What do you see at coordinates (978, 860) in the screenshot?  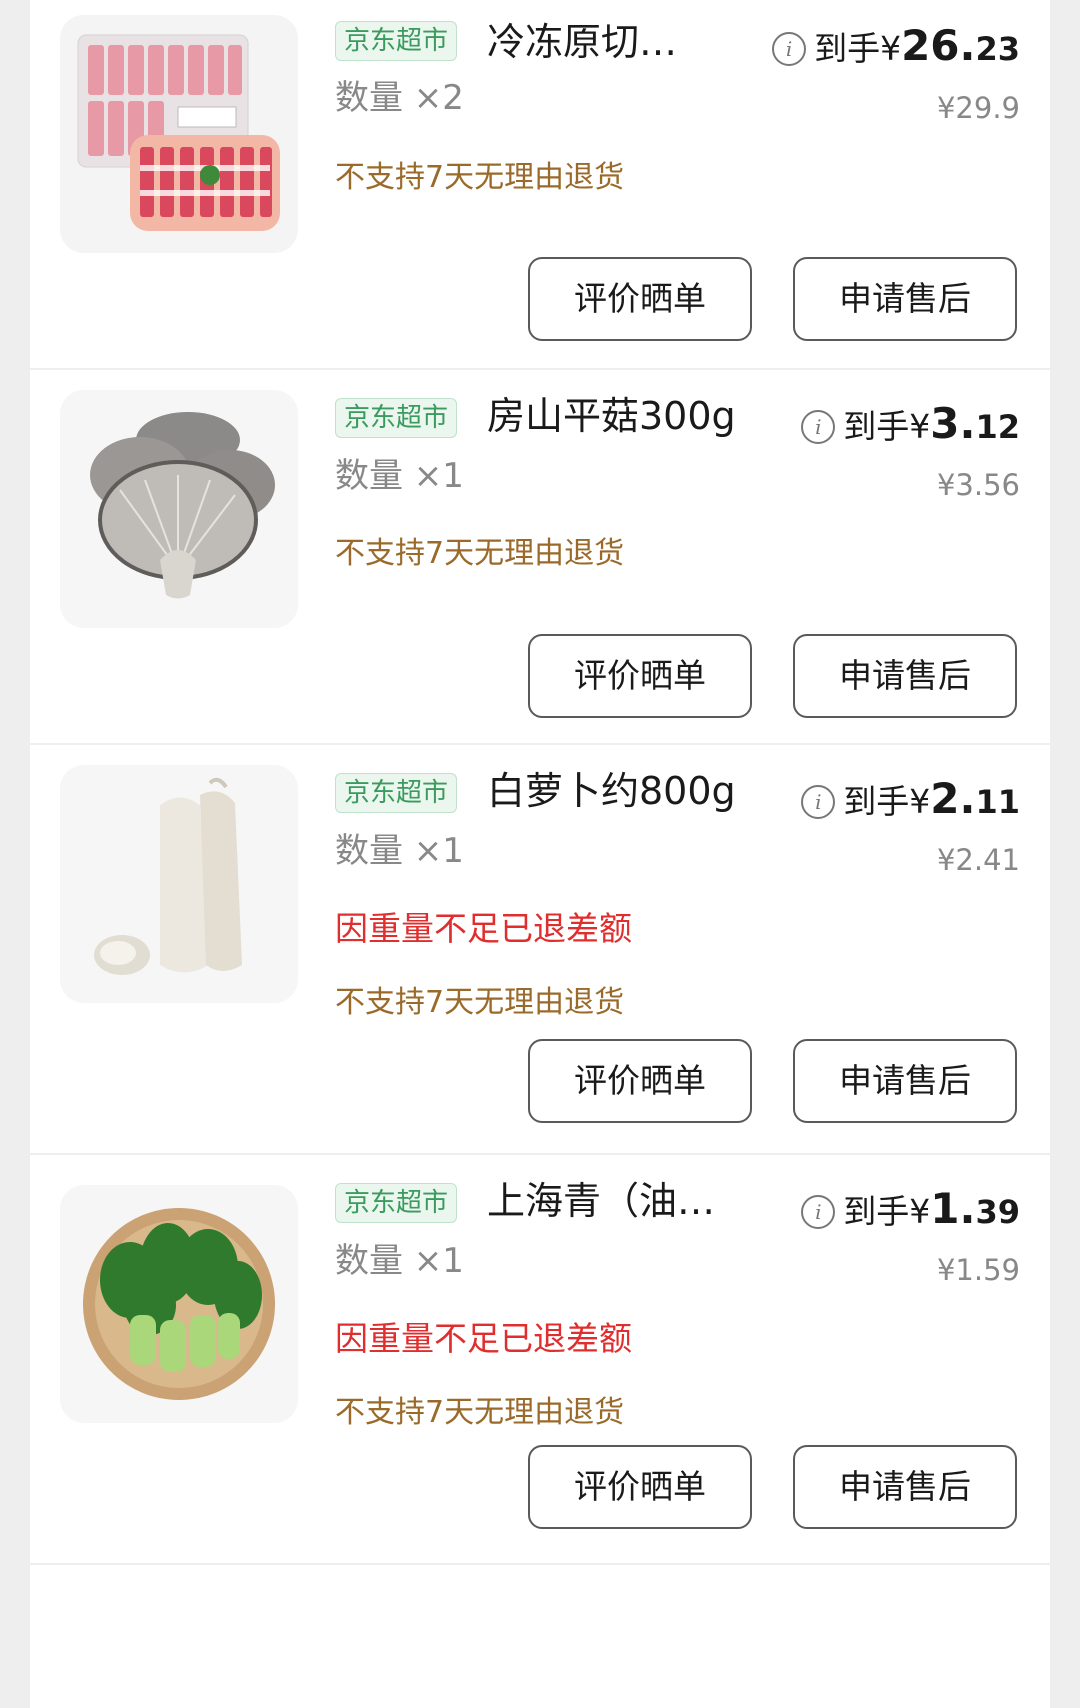 I see `original-price: ¥2.41` at bounding box center [978, 860].